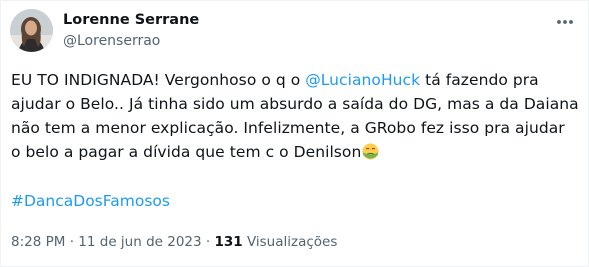 Image resolution: width=589 pixels, height=267 pixels. Describe the element at coordinates (158, 80) in the screenshot. I see `tweet-text-part1: EU TO INDIGNADA! Vergonhoso o q o` at that location.